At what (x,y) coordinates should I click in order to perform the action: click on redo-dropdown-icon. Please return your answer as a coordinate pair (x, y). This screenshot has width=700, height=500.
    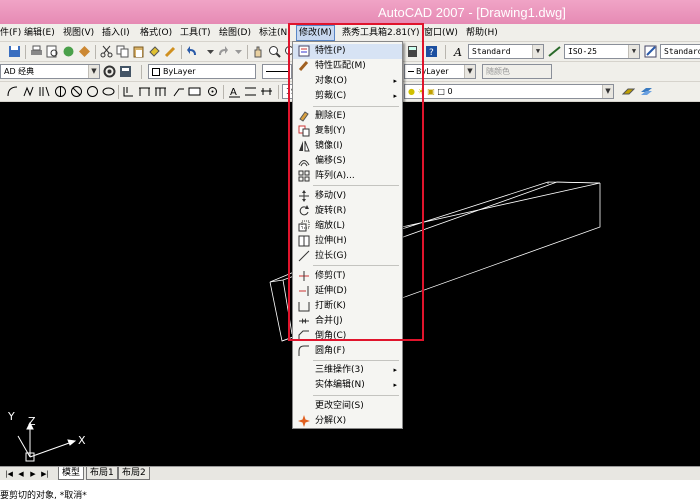
    Looking at the image, I should click on (238, 51).